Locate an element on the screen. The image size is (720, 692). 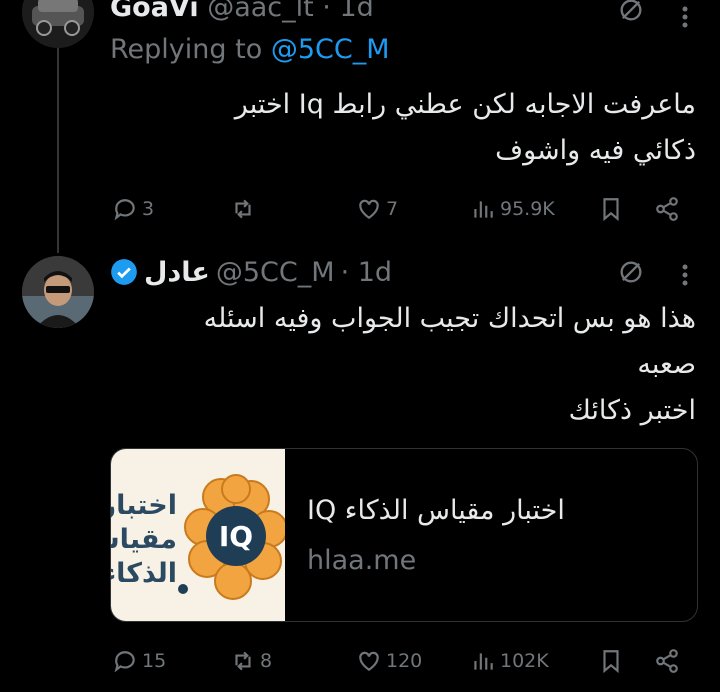
reply-count: 15 is located at coordinates (154, 661).